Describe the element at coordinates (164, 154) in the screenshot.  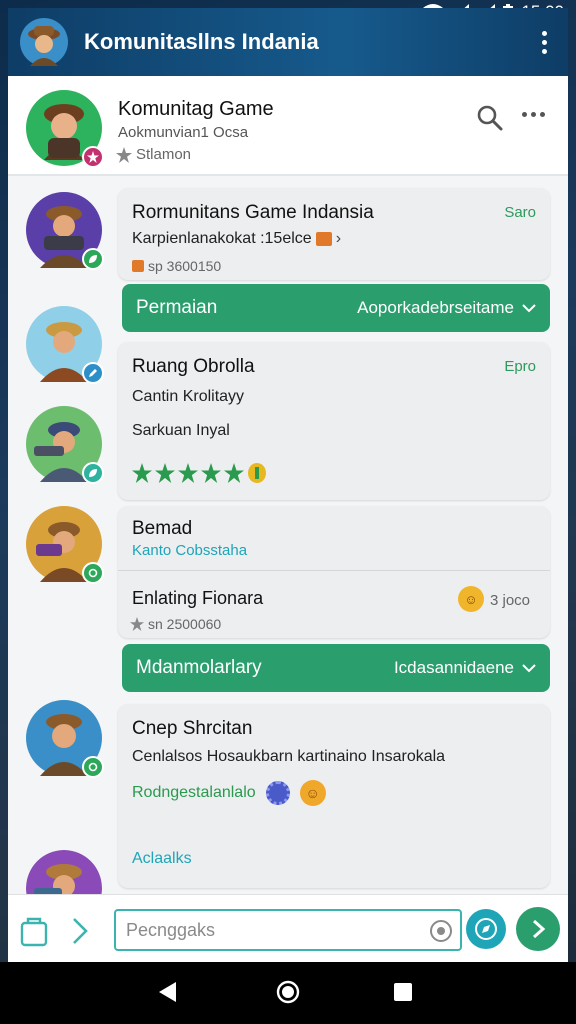
I see `community-status-text: Stlamon` at that location.